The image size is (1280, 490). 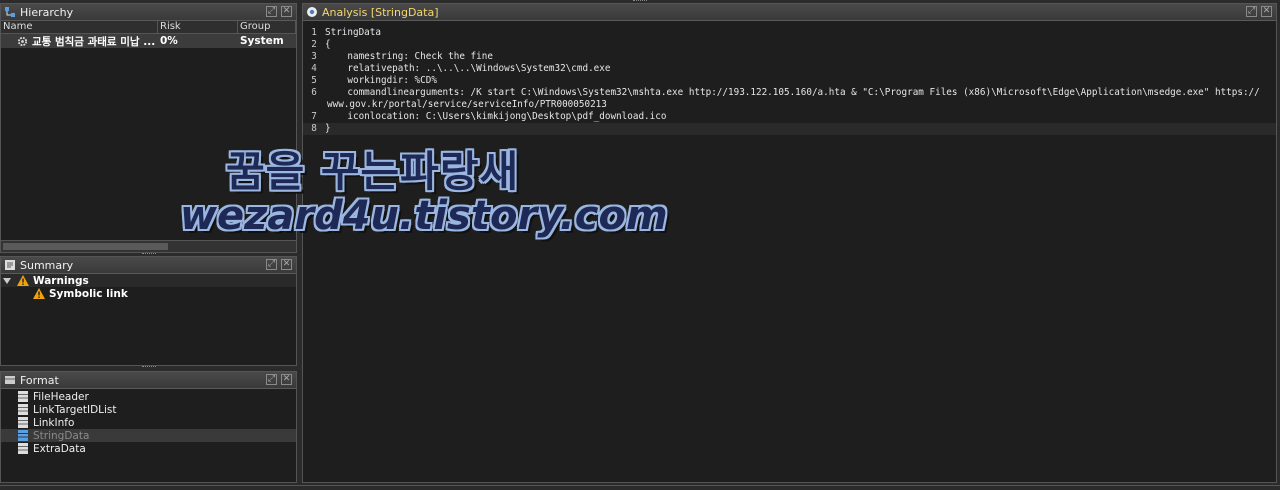 I want to click on format-item-label: ExtraData, so click(x=59, y=448).